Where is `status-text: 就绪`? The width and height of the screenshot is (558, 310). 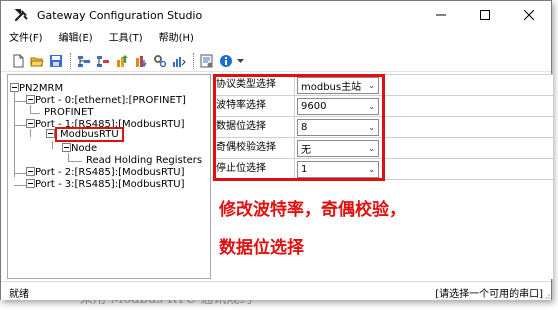 status-text: 就绪 is located at coordinates (19, 294).